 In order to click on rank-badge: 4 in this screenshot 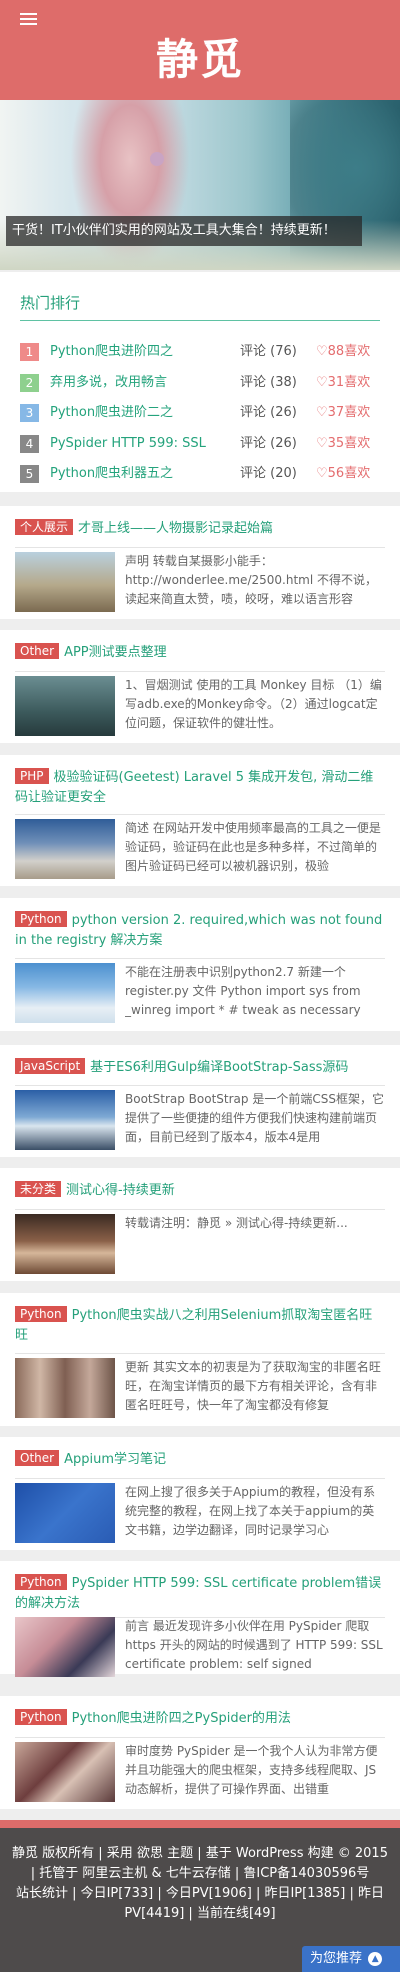, I will do `click(29, 444)`.